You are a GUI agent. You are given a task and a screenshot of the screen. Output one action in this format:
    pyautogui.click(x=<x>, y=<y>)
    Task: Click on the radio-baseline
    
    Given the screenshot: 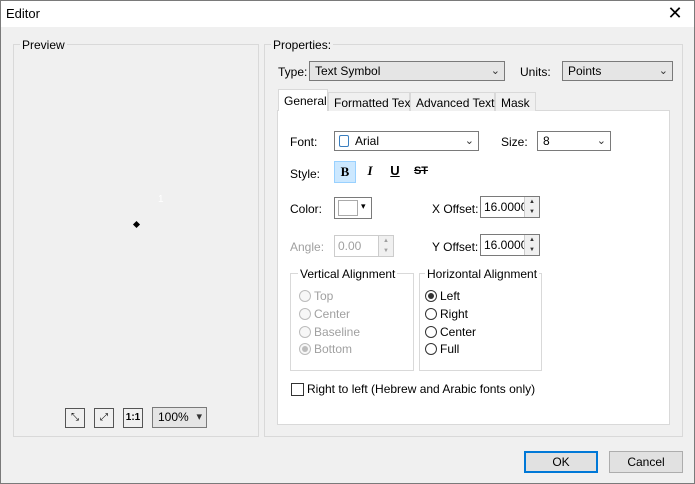 What is the action you would take?
    pyautogui.click(x=305, y=332)
    